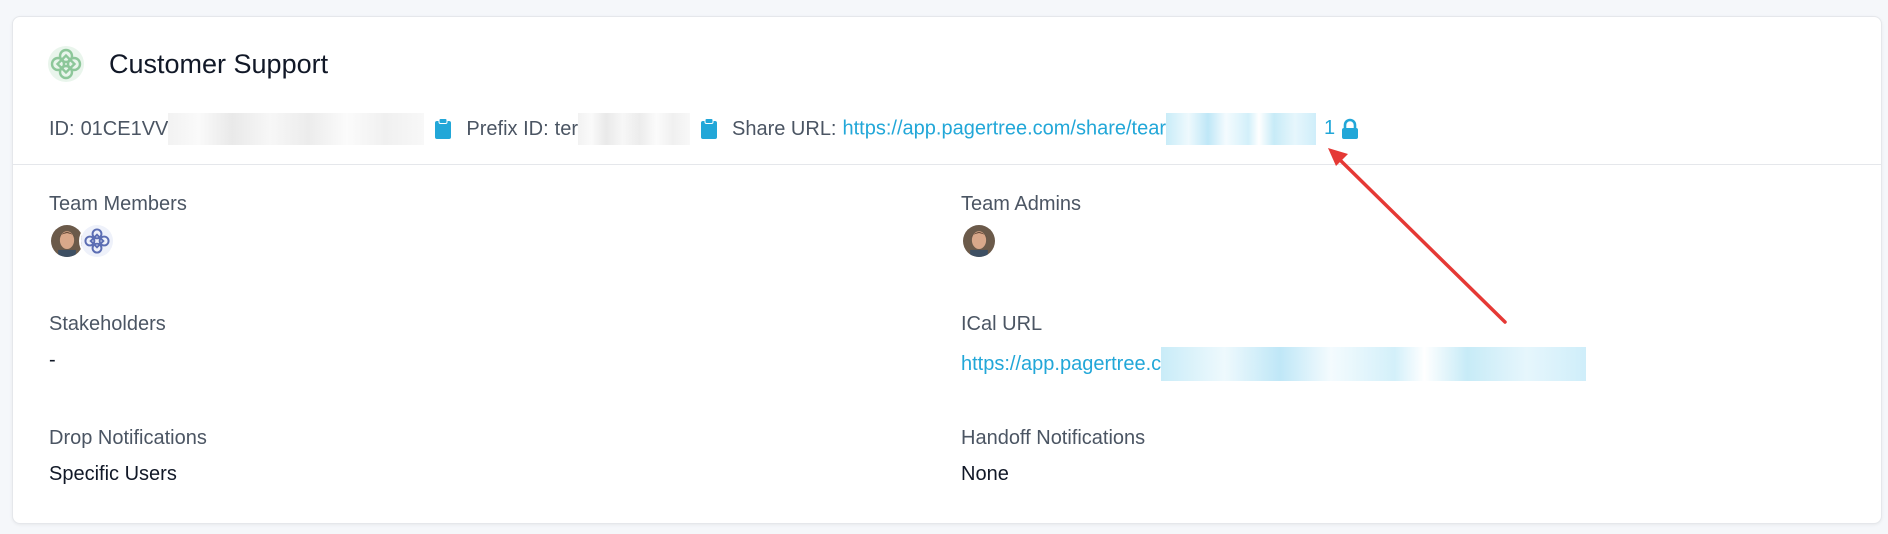 Image resolution: width=1888 pixels, height=534 pixels. What do you see at coordinates (1021, 241) in the screenshot?
I see `team-admins-avatars` at bounding box center [1021, 241].